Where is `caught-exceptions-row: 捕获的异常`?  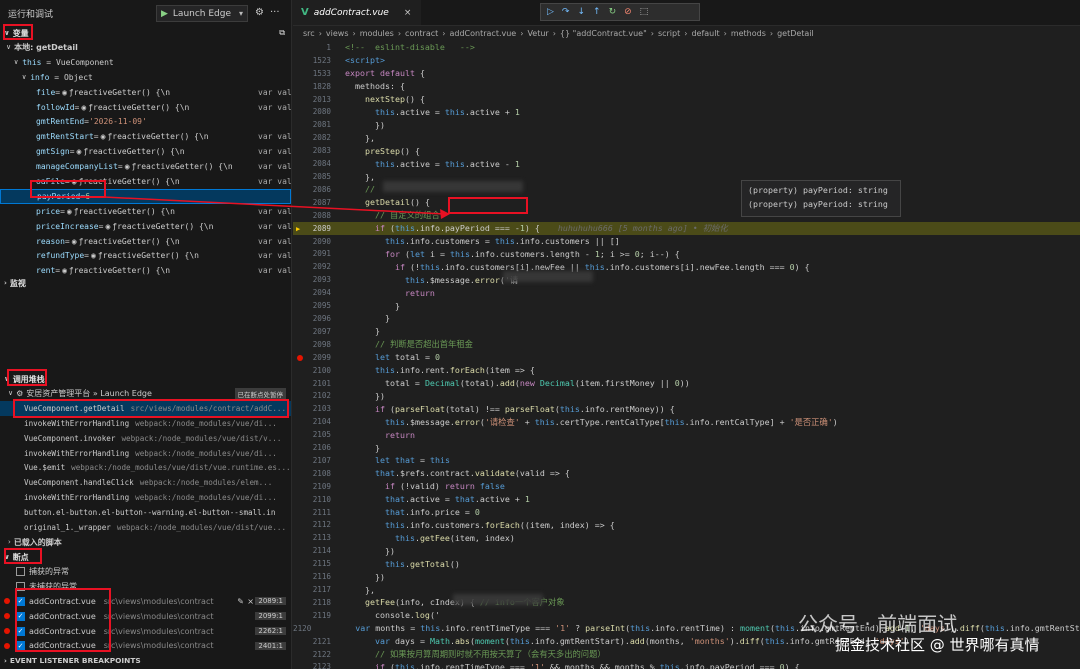
caught-exceptions-row: 捕获的异常 is located at coordinates (145, 571).